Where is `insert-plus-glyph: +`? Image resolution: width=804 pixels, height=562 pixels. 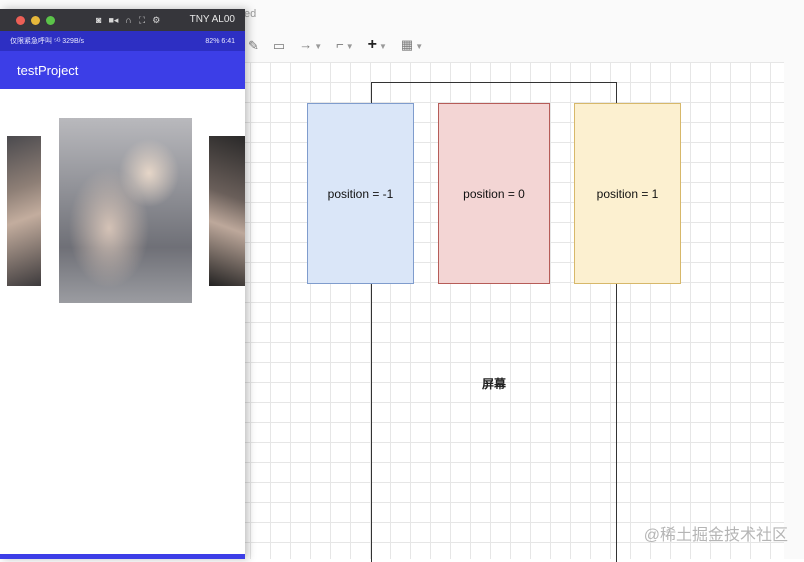
insert-plus-glyph: + is located at coordinates (372, 44).